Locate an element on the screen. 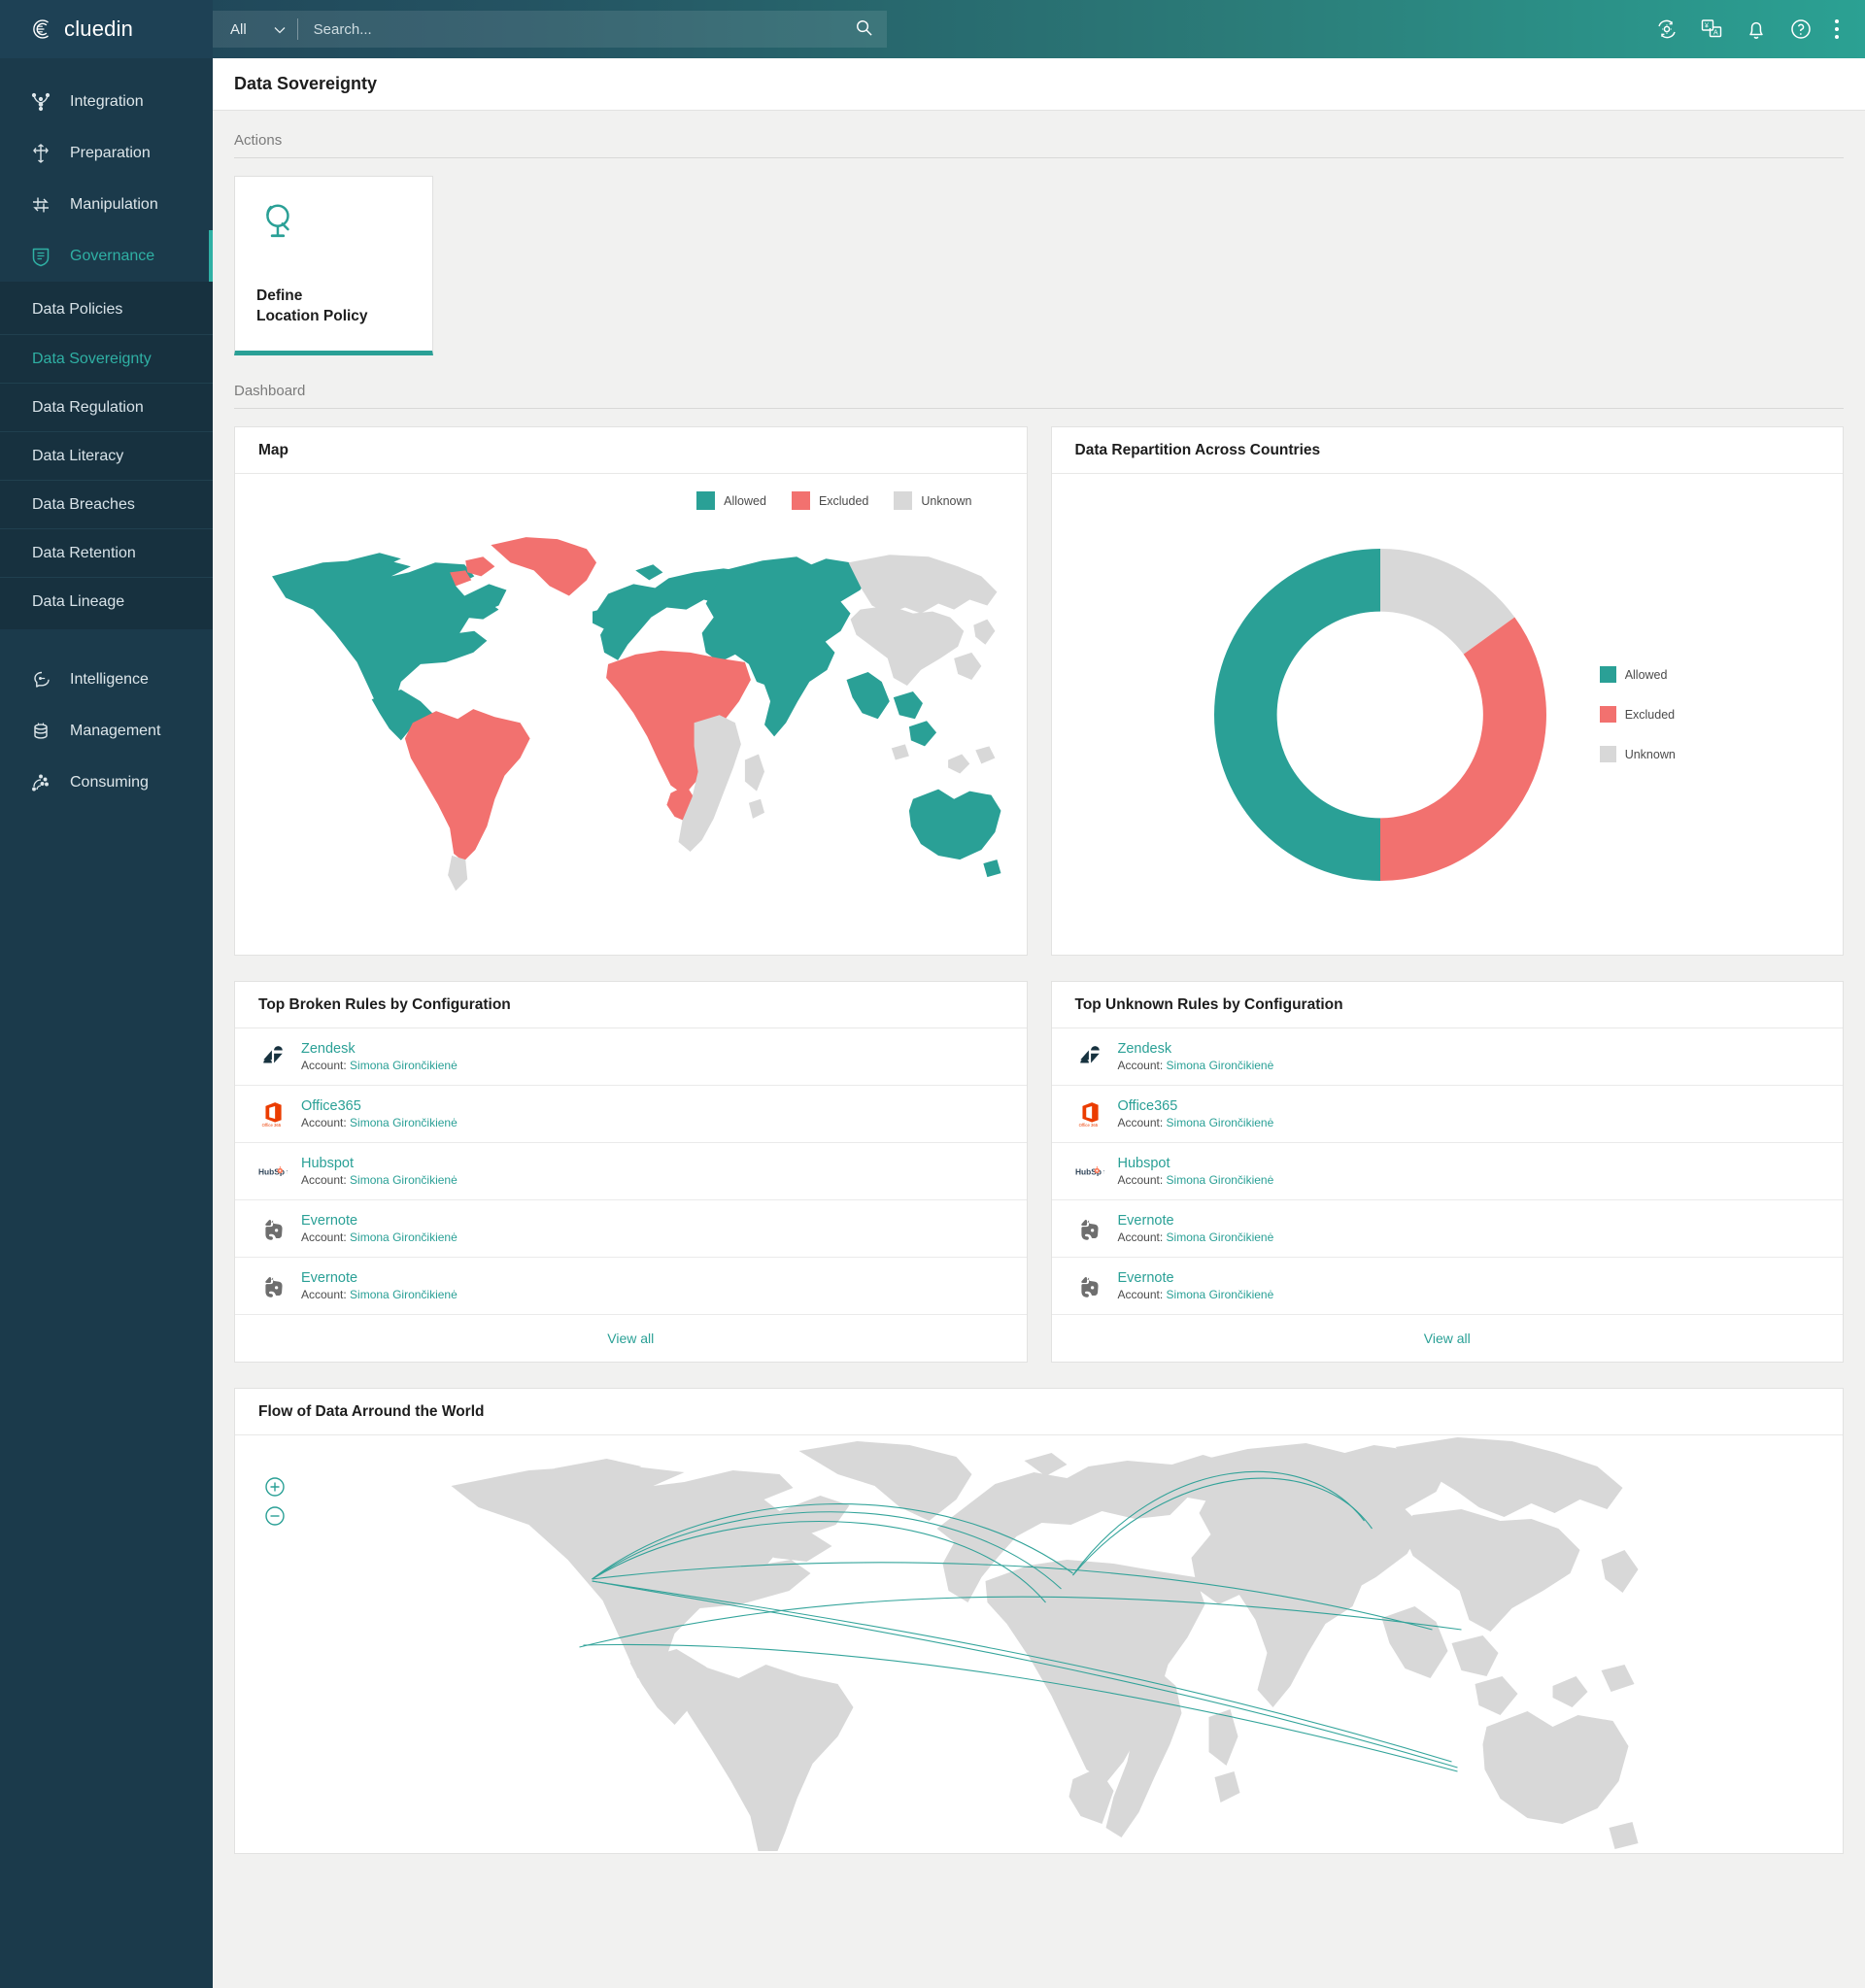 The width and height of the screenshot is (1865, 1988). sidebar-item-data-lineage: Data Lineage is located at coordinates (106, 601).